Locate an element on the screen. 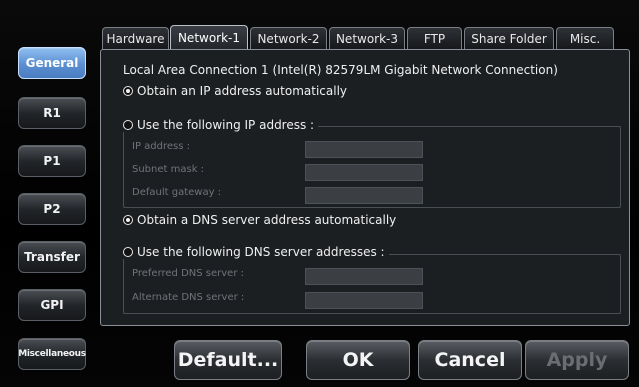  sidebar-item-p2: P2 is located at coordinates (52, 209).